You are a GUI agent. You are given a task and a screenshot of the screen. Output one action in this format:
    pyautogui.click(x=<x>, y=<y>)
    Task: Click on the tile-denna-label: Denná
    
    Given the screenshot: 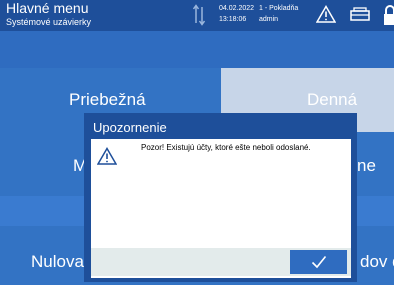 What is the action you would take?
    pyautogui.click(x=332, y=99)
    